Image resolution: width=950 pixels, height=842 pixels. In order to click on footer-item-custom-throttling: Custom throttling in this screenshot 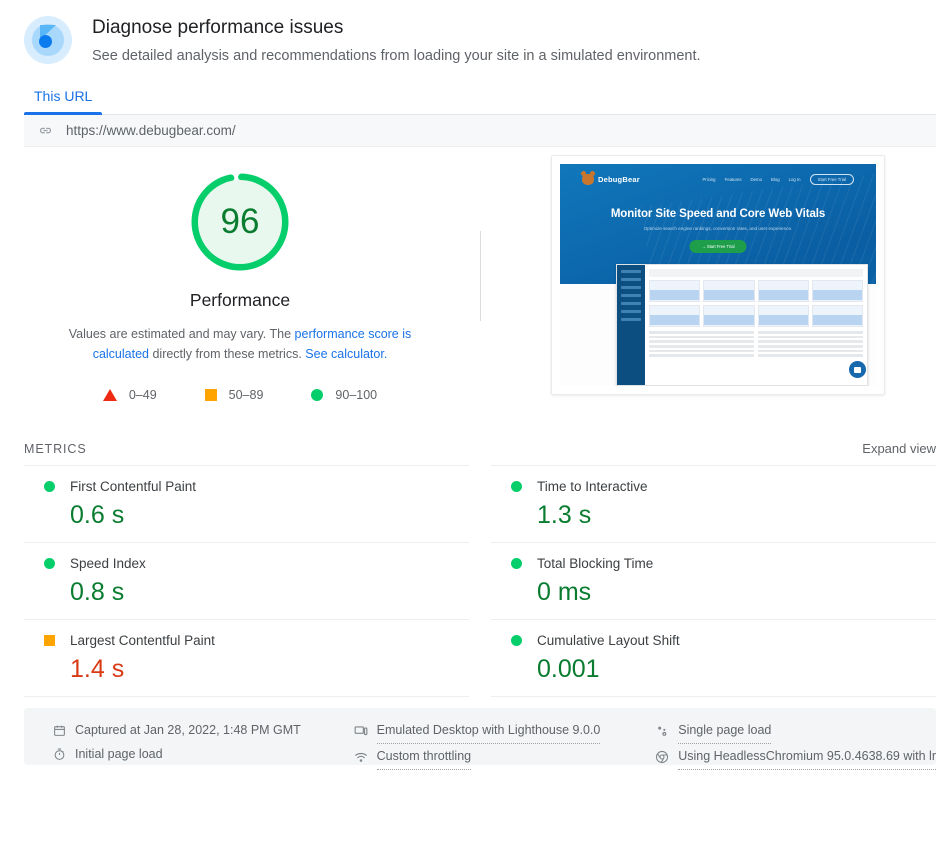, I will do `click(491, 757)`.